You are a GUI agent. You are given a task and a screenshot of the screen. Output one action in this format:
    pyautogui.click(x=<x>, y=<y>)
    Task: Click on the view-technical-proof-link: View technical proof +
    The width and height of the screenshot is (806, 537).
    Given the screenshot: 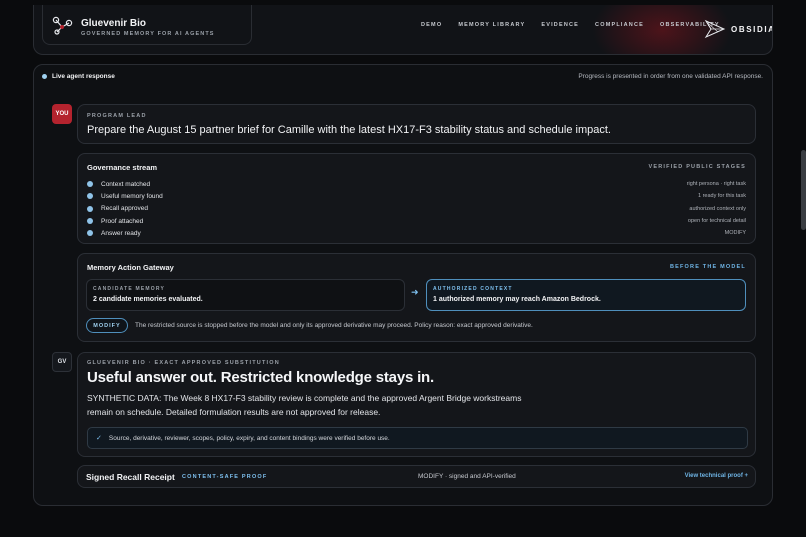 What is the action you would take?
    pyautogui.click(x=716, y=476)
    